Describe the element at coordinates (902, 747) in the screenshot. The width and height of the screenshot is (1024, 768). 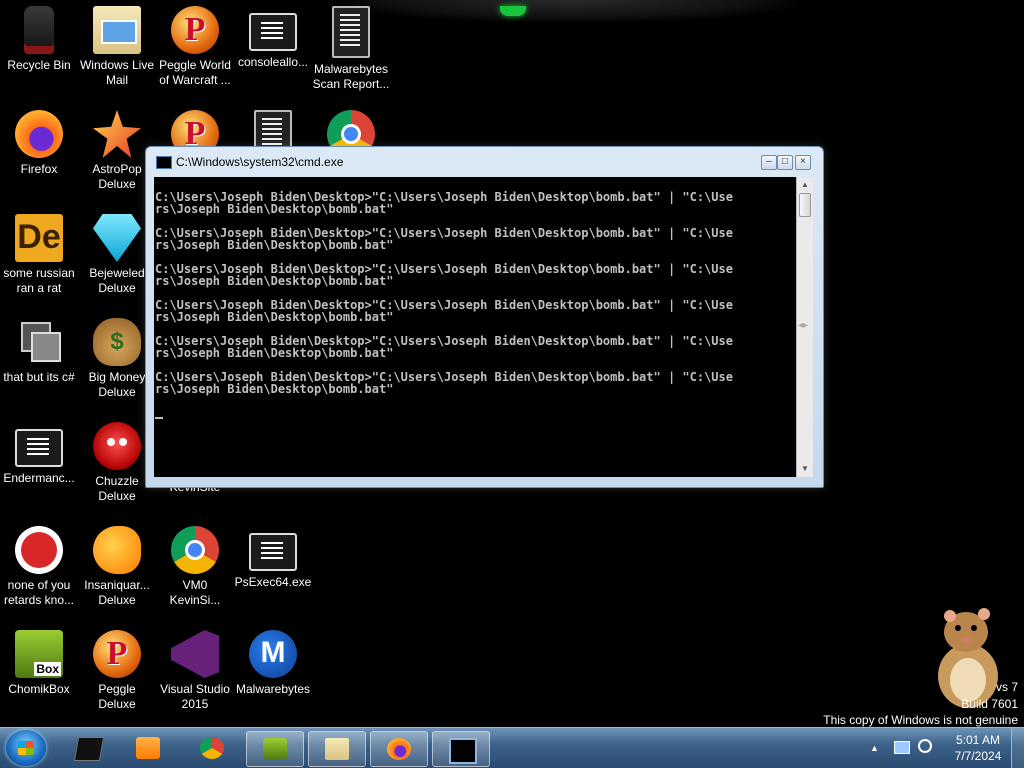
I see `network-icon` at that location.